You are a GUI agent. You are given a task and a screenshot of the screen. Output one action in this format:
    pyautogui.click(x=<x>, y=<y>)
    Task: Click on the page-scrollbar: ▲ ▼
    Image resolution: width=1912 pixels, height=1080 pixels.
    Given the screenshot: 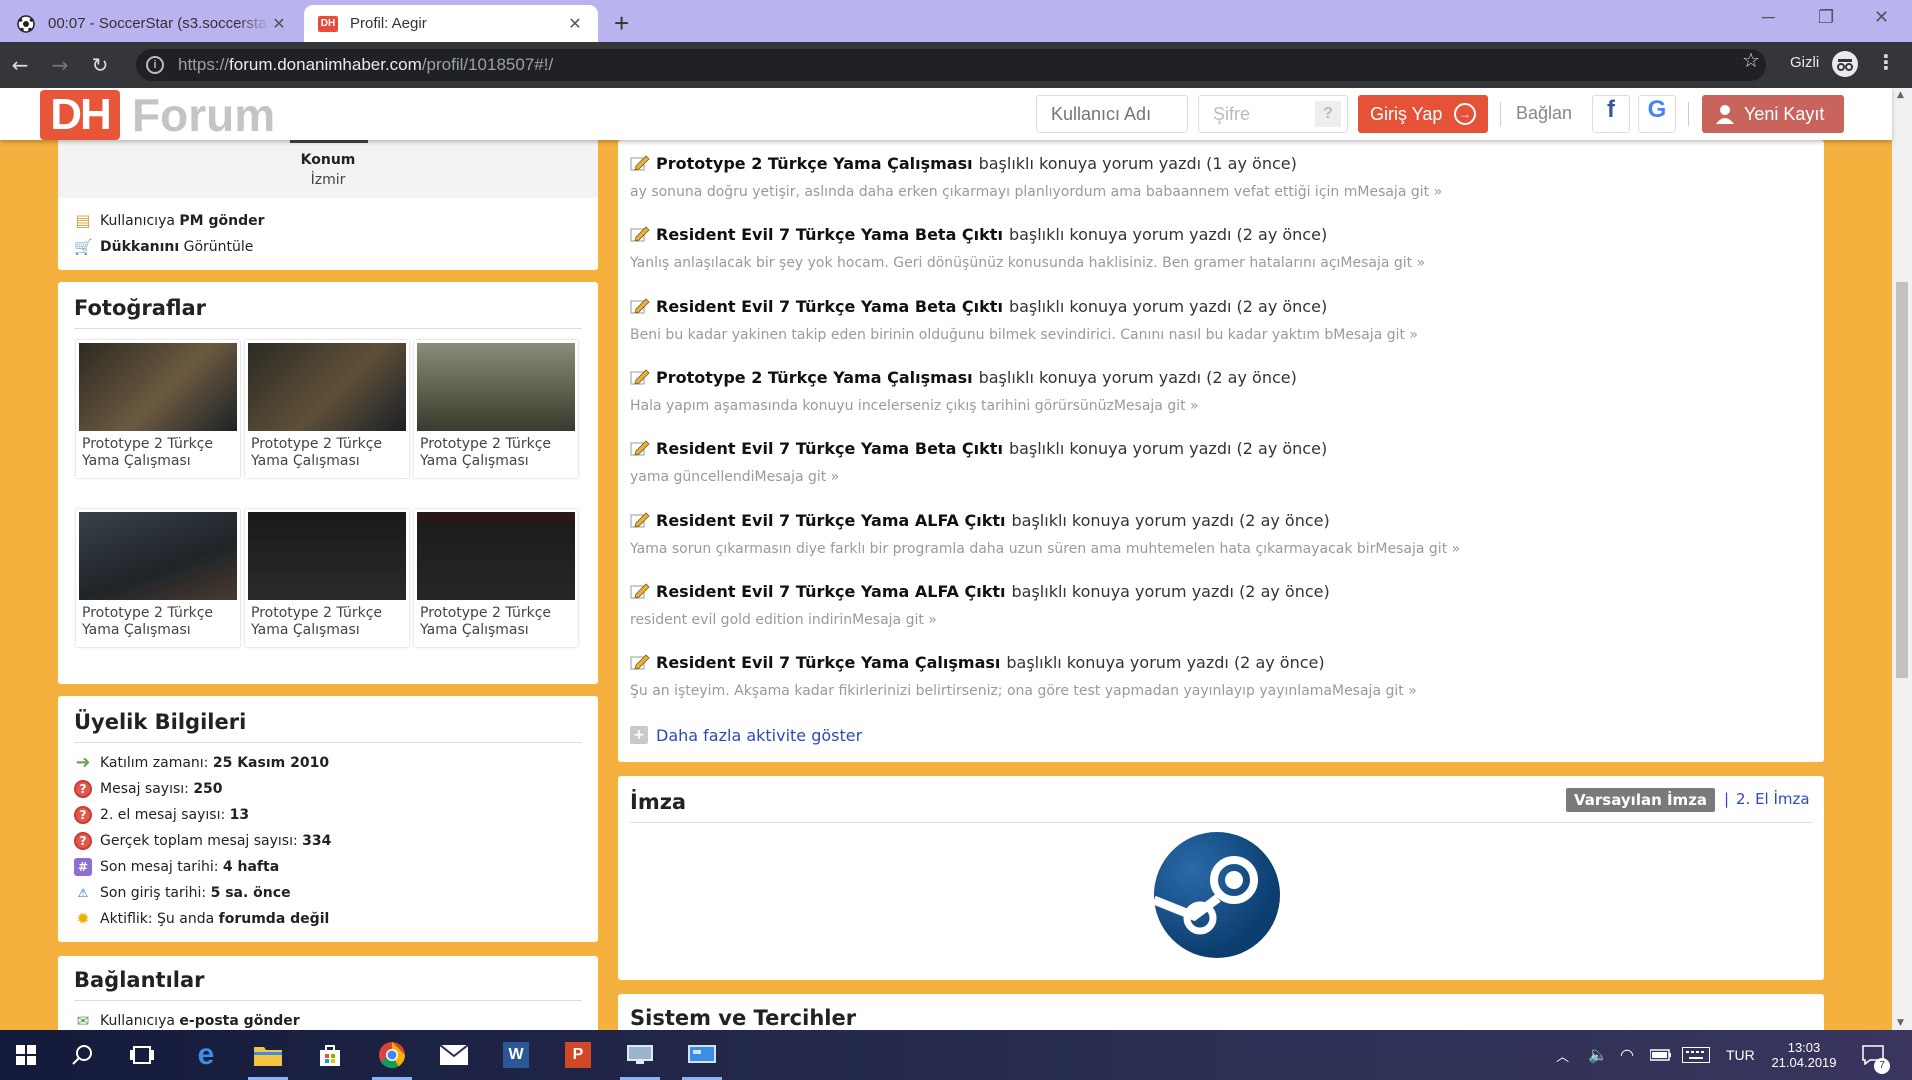 What is the action you would take?
    pyautogui.click(x=1902, y=559)
    